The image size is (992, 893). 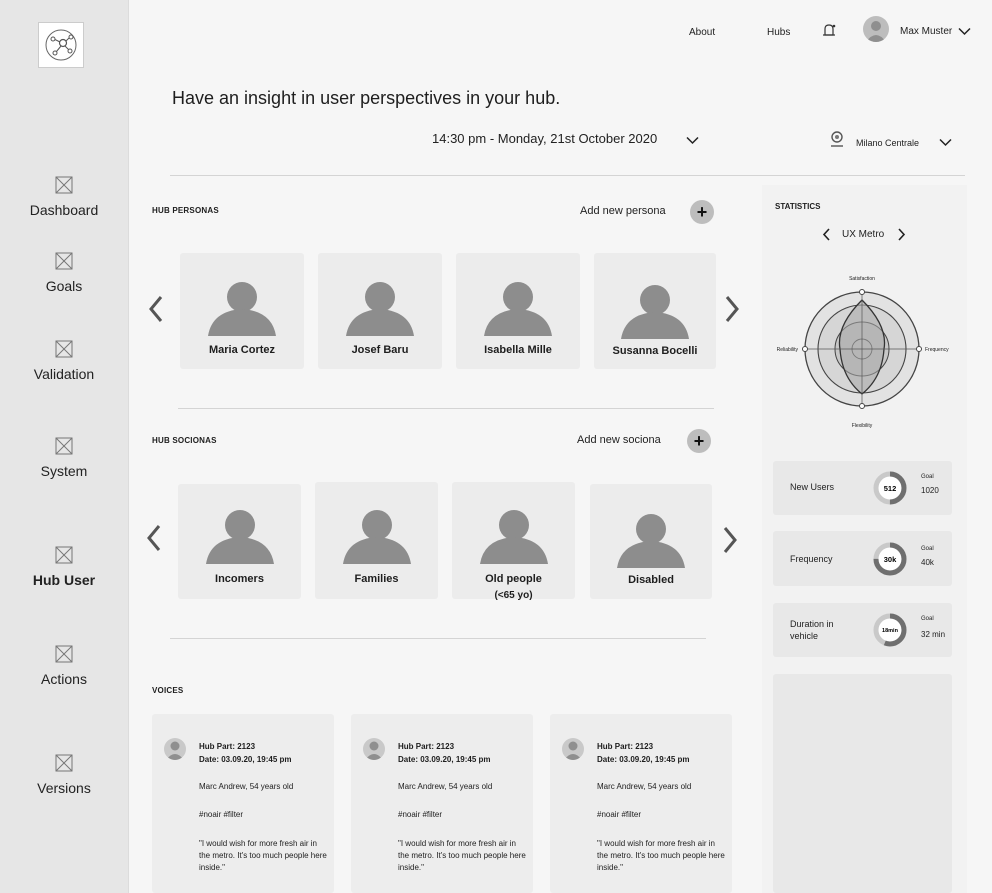 I want to click on hub-network-icon, so click(x=61, y=45).